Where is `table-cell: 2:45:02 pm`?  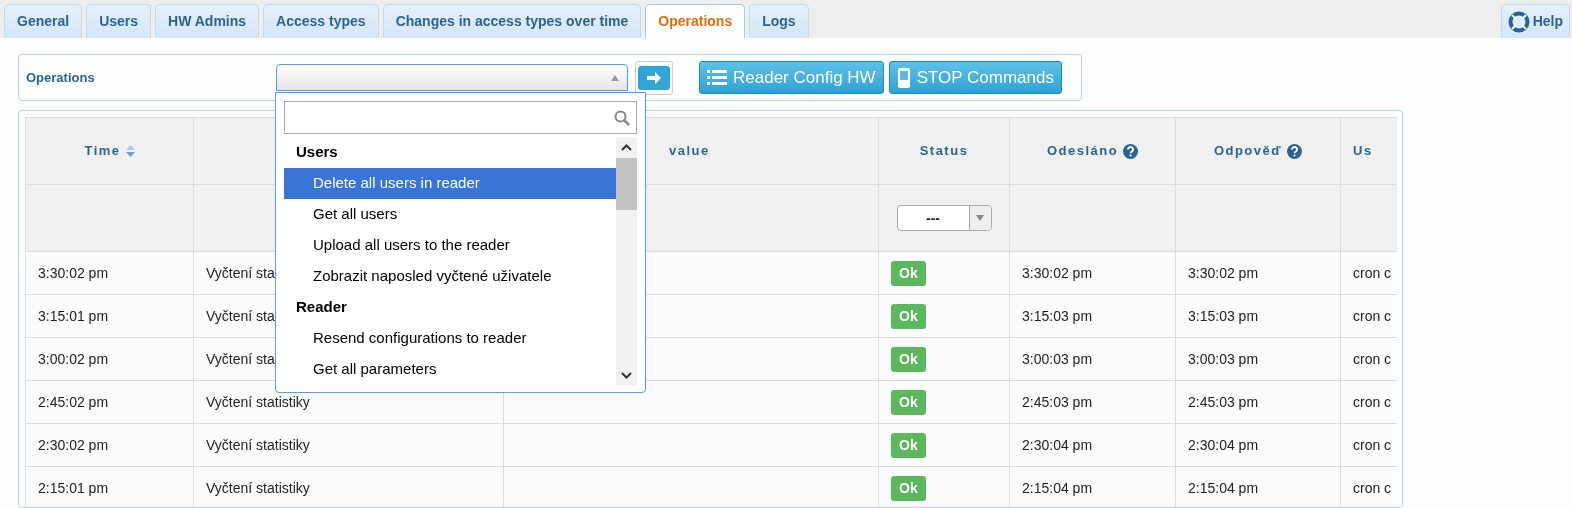 table-cell: 2:45:02 pm is located at coordinates (73, 401).